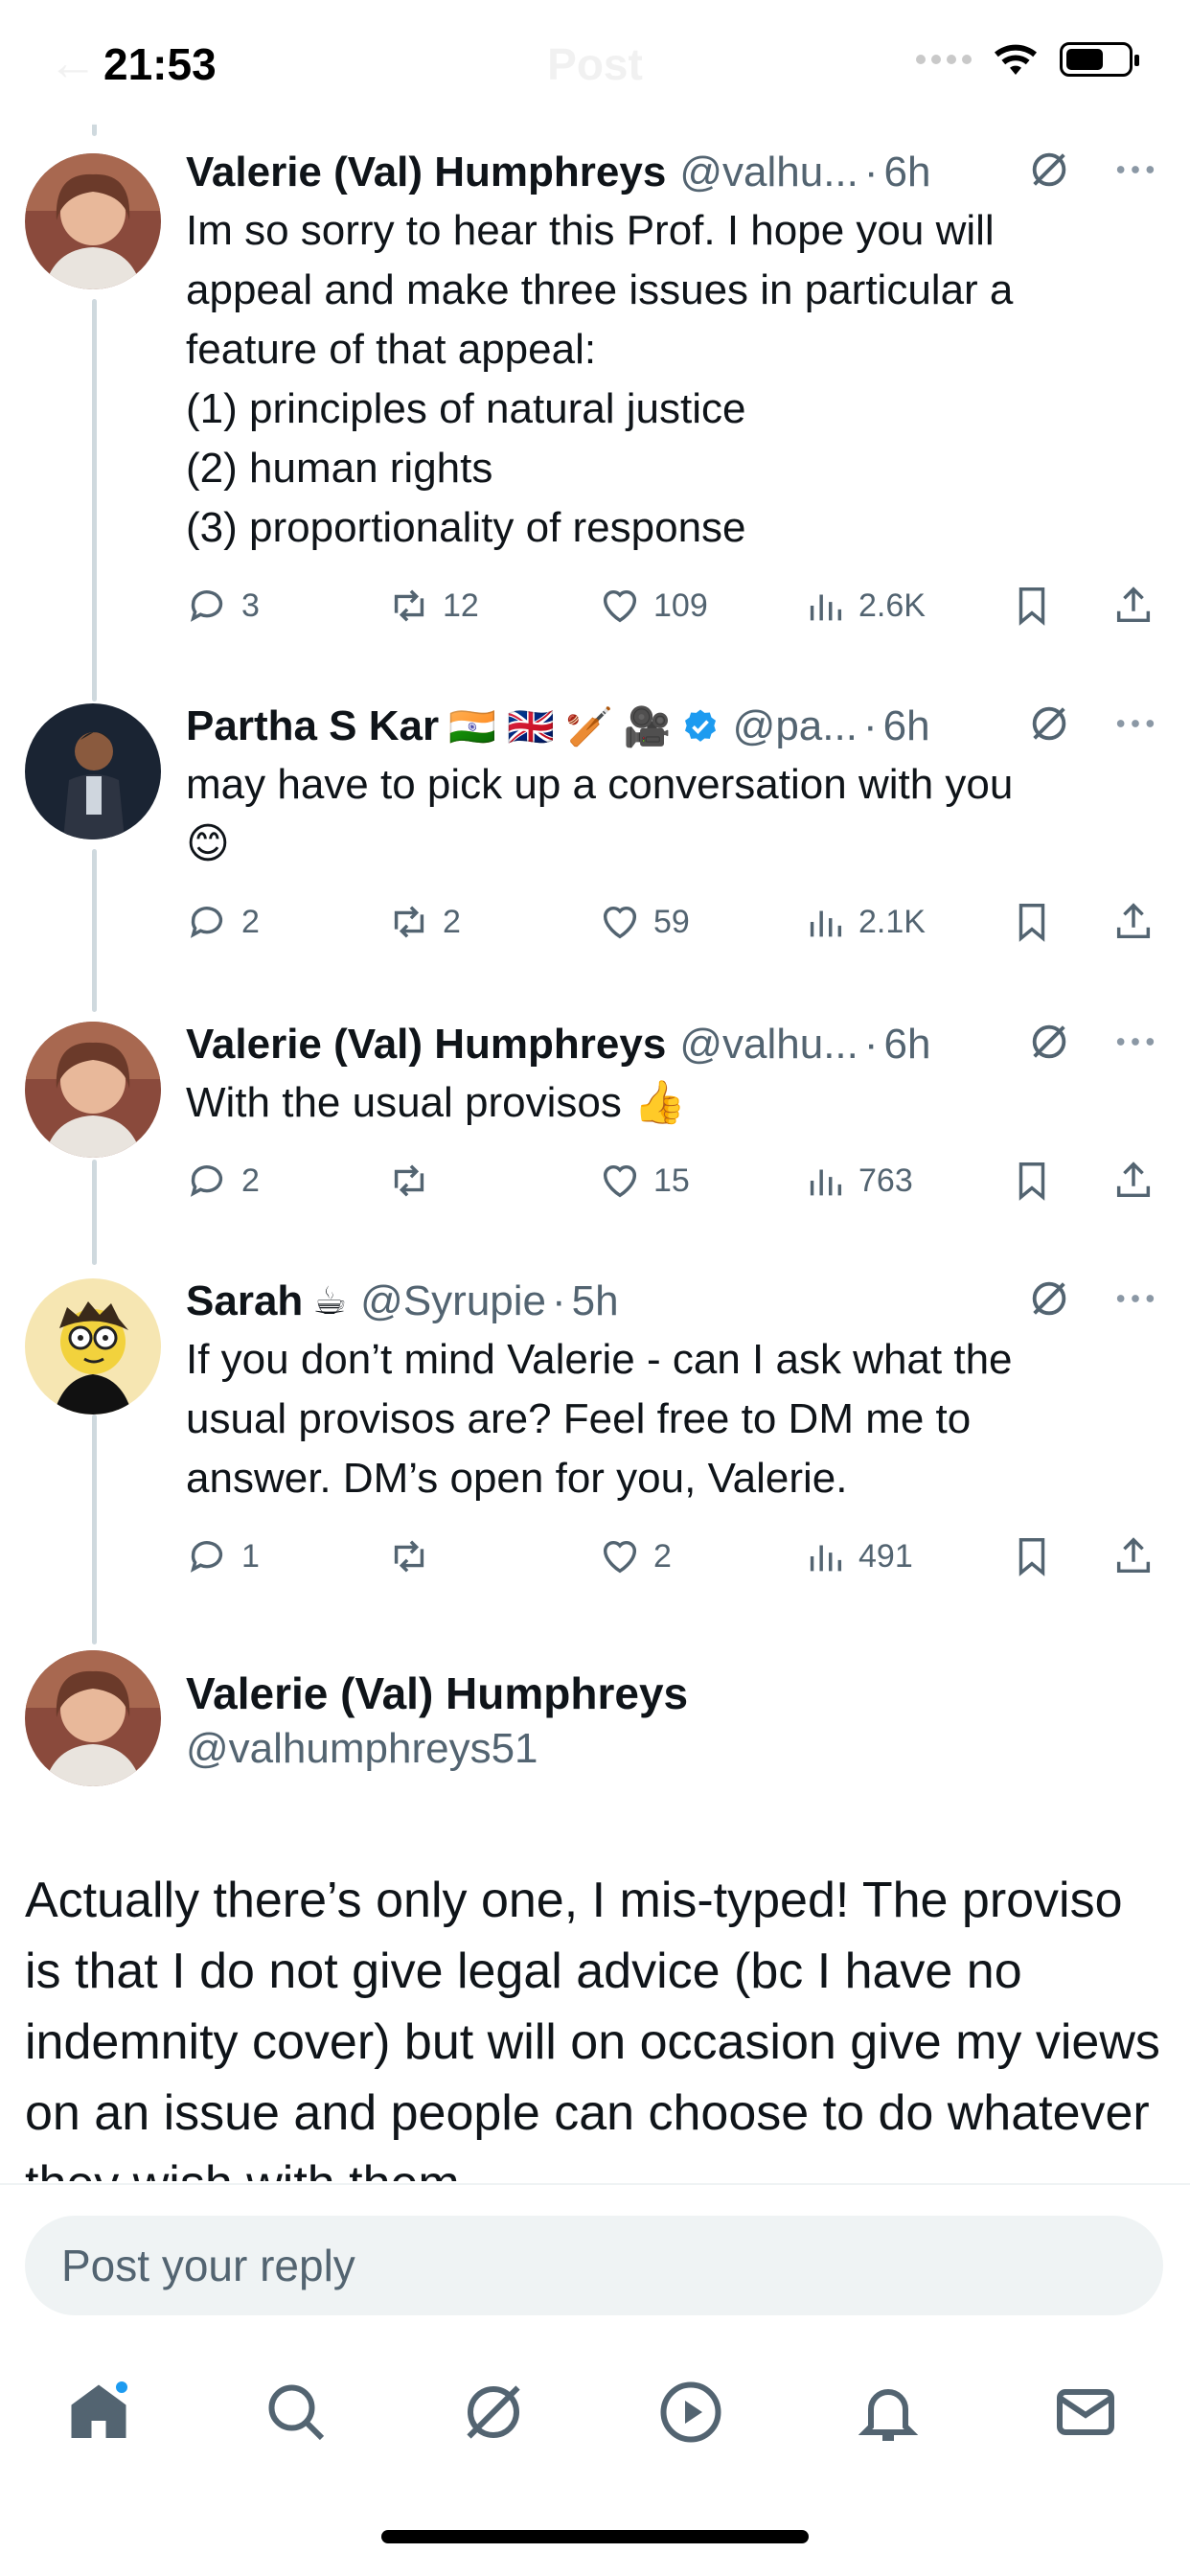  I want to click on repost-button: 12, so click(433, 606).